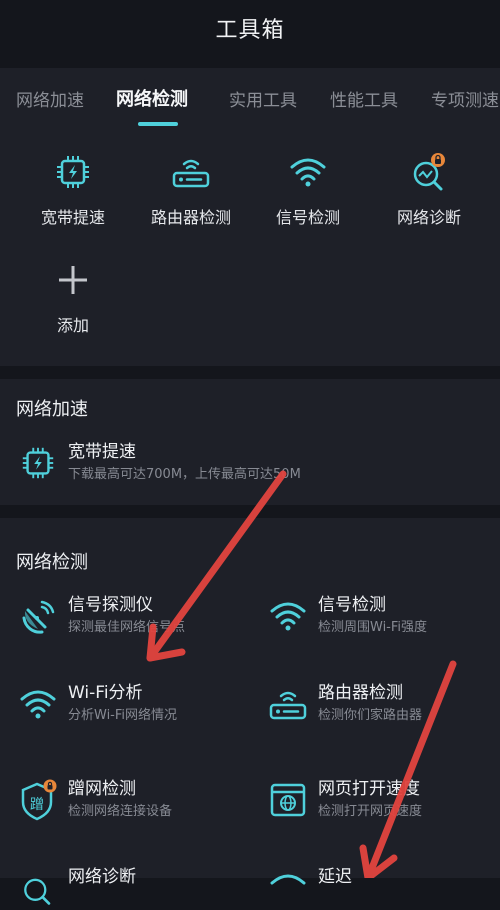 The height and width of the screenshot is (910, 500). I want to click on list-item-latency: 延迟, so click(309, 888).